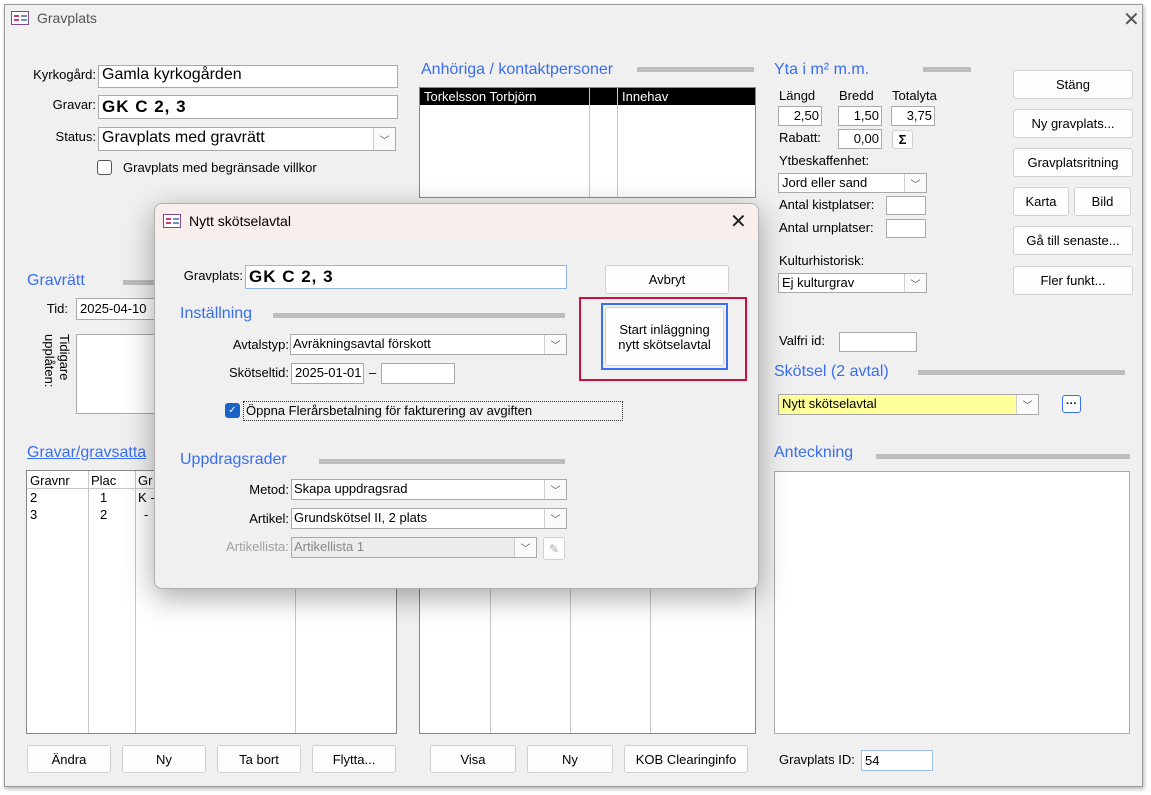 This screenshot has height=795, width=1151. Describe the element at coordinates (50, 480) in the screenshot. I see `header-gravnr: Gravnr` at that location.